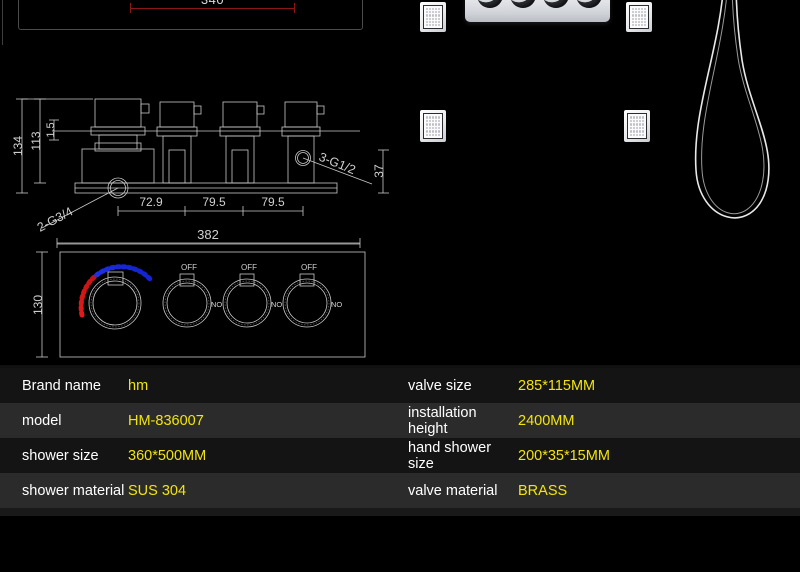 This screenshot has width=800, height=572. I want to click on dim-113: 113, so click(36, 140).